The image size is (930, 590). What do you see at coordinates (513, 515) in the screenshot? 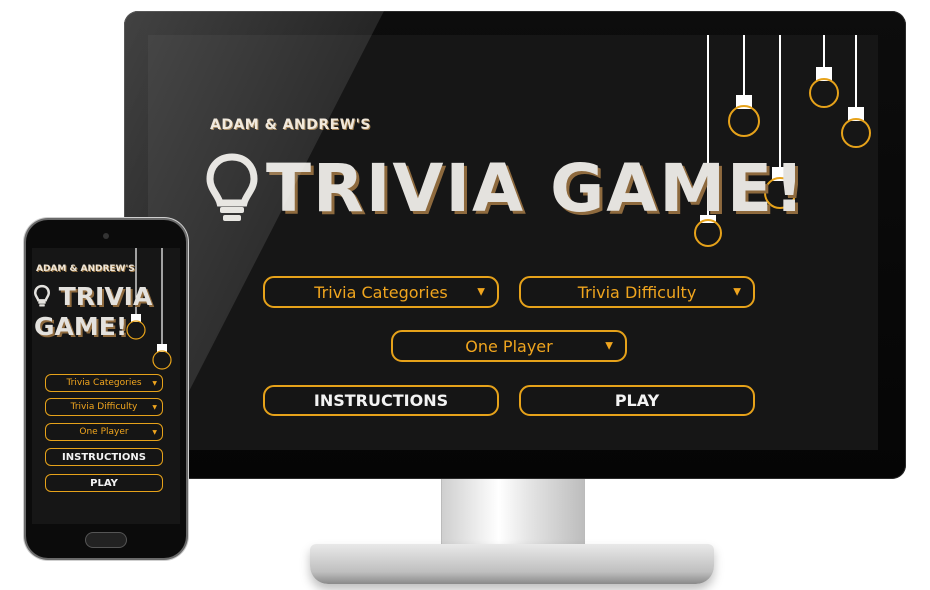
I see `monitor-stand-neck` at bounding box center [513, 515].